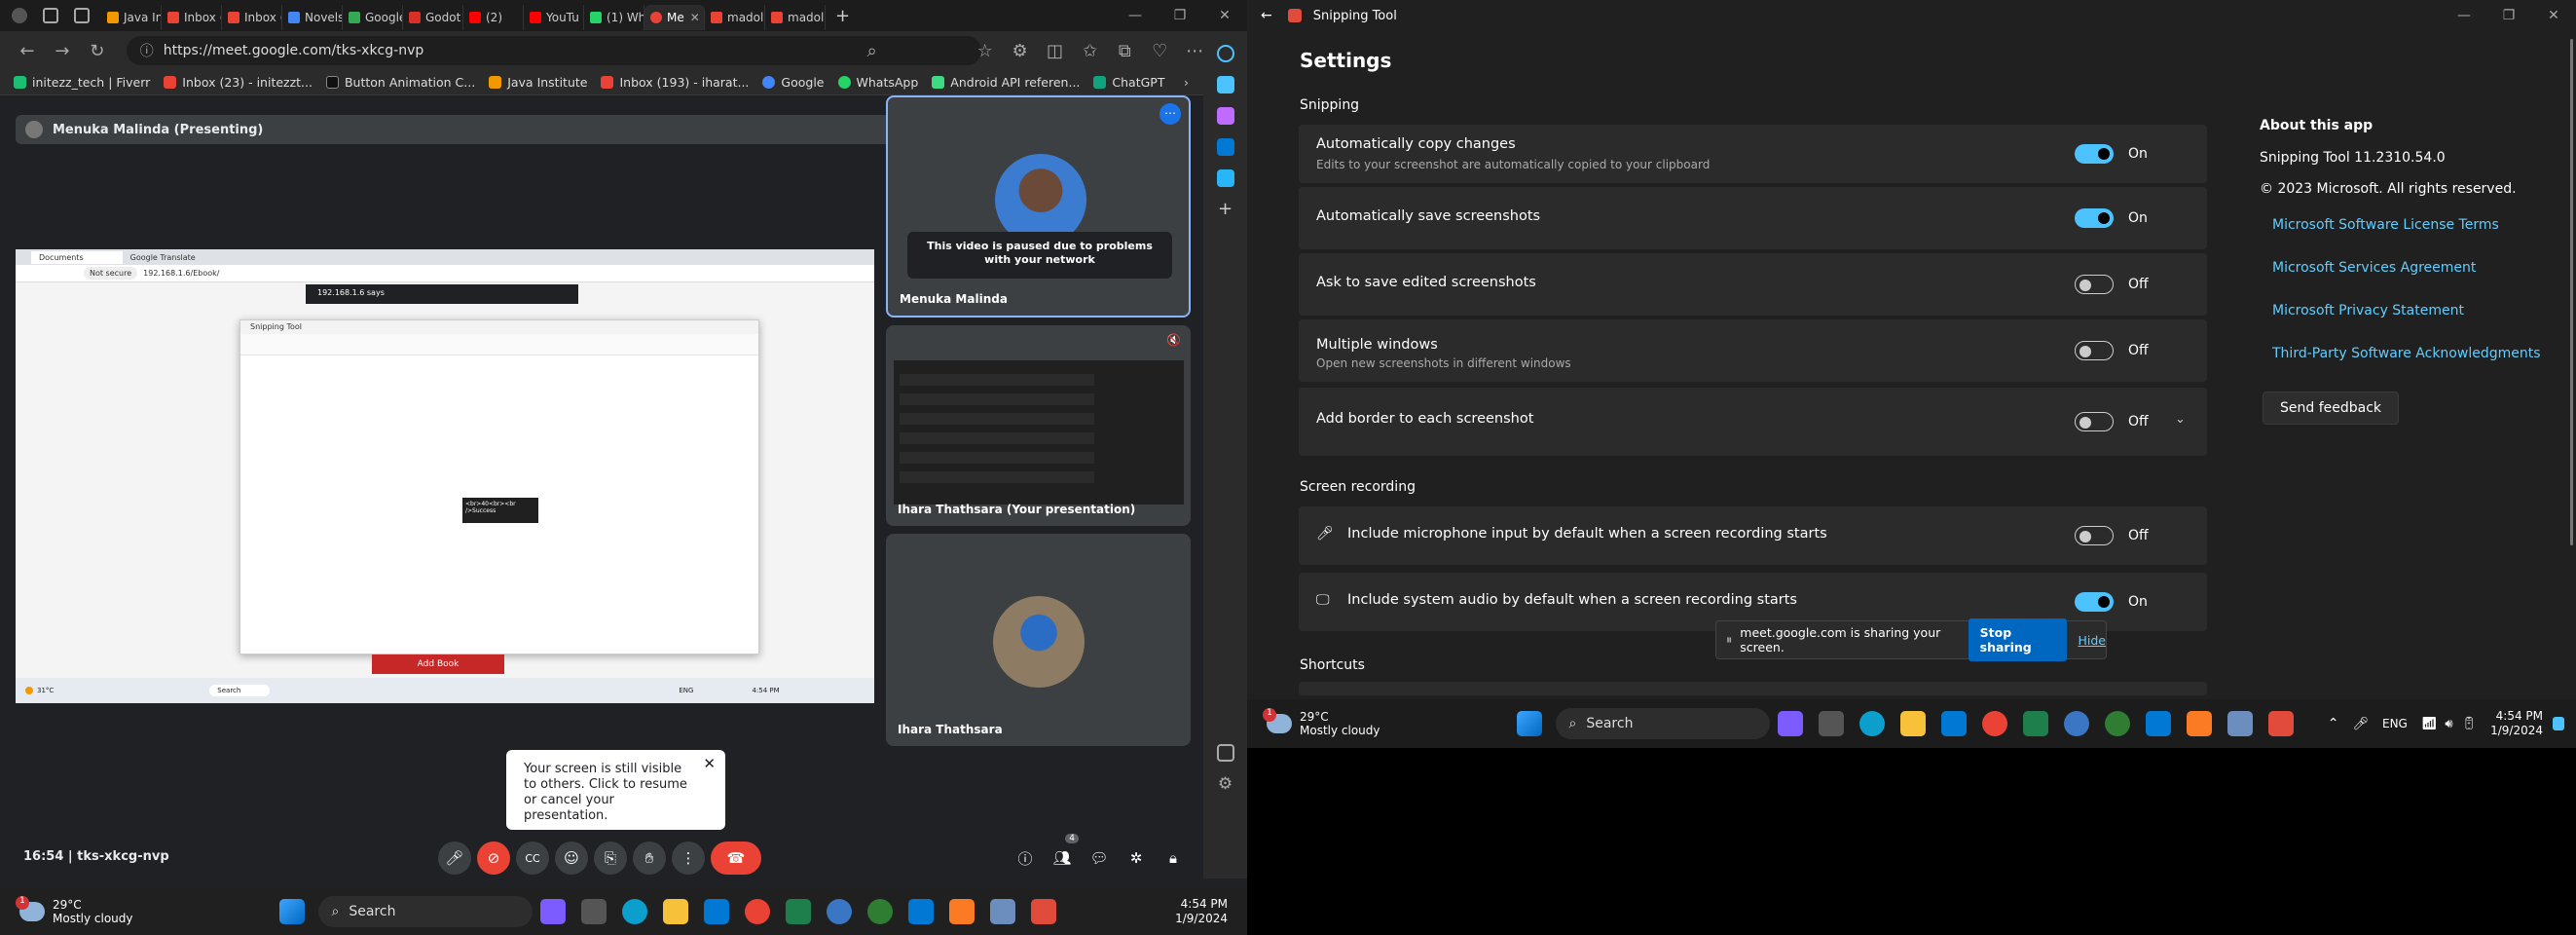  Describe the element at coordinates (1170, 114) in the screenshot. I see `more-options-icon: ⋯` at that location.